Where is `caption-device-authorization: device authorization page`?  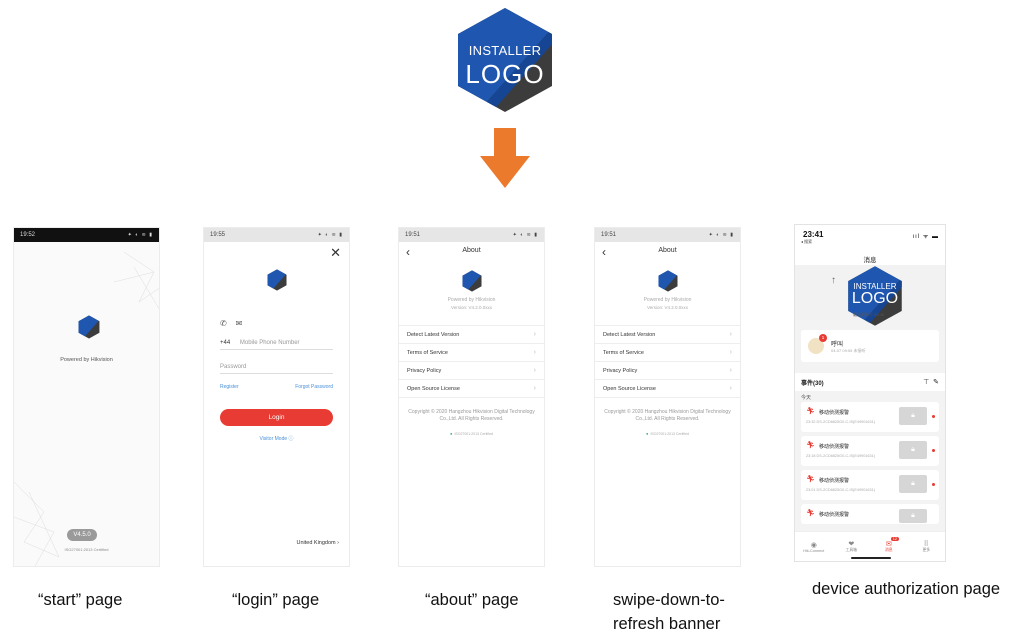 caption-device-authorization: device authorization page is located at coordinates (906, 589).